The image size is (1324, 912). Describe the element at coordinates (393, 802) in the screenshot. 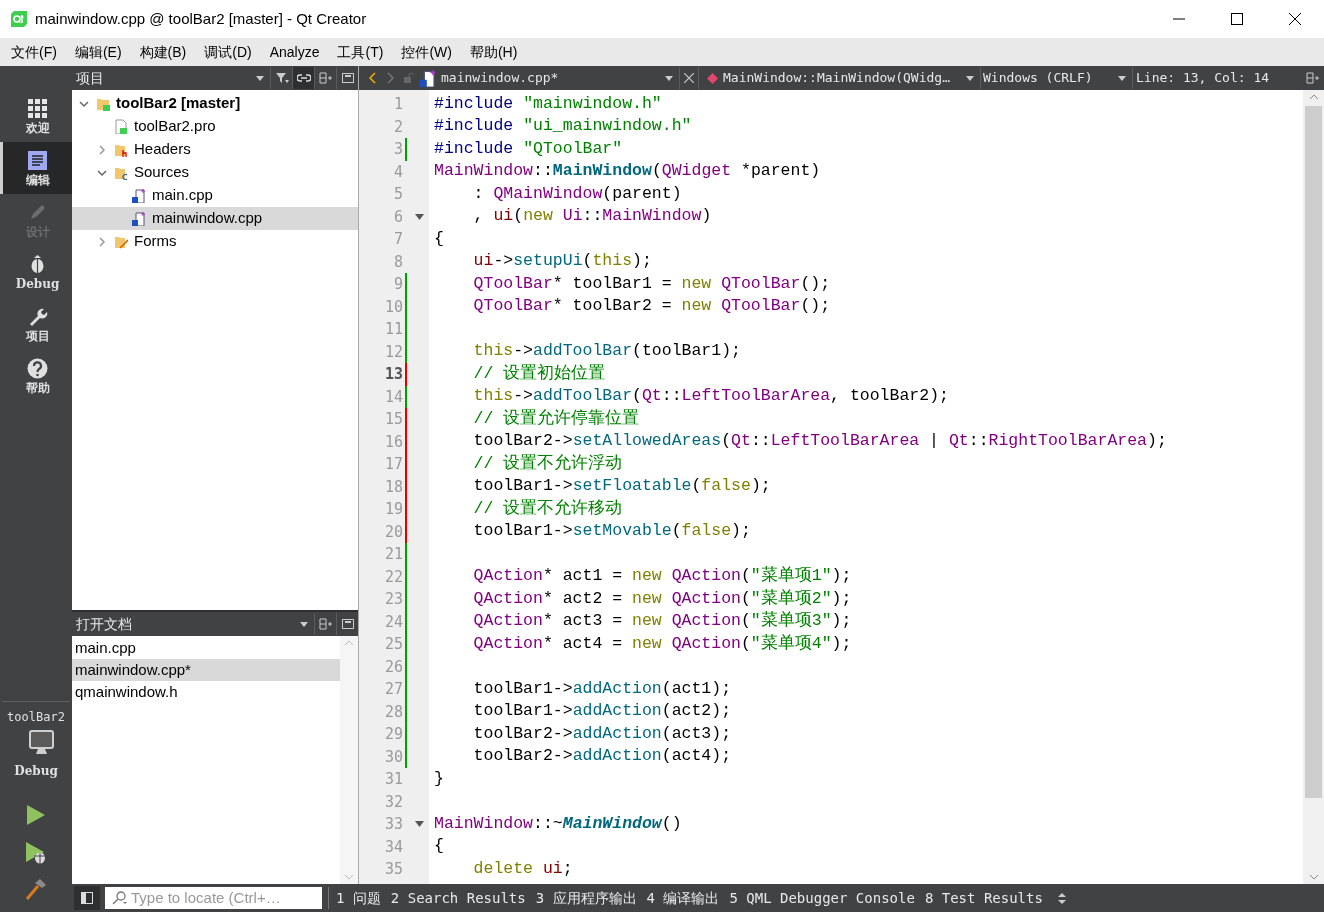

I see `line-number: 32` at that location.